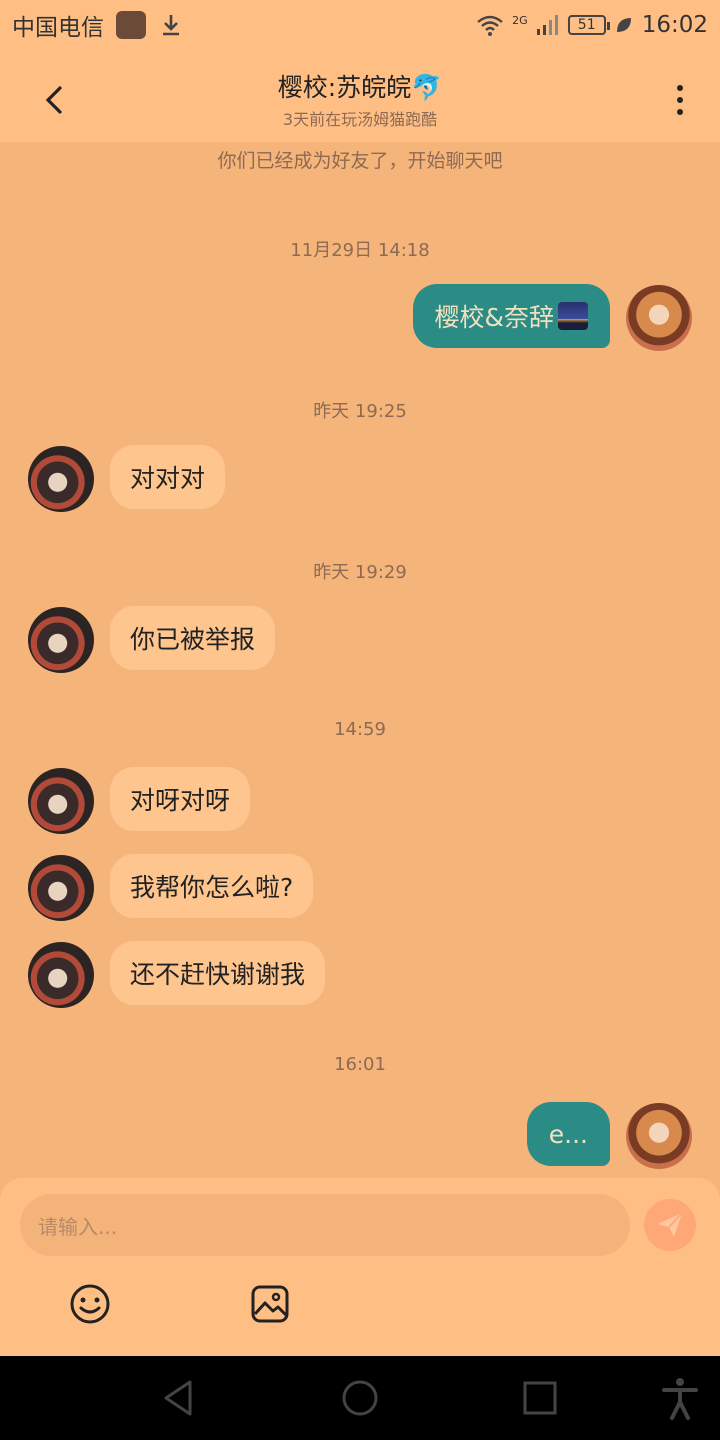 The height and width of the screenshot is (1440, 720). What do you see at coordinates (680, 100) in the screenshot?
I see `more-vertical-icon` at bounding box center [680, 100].